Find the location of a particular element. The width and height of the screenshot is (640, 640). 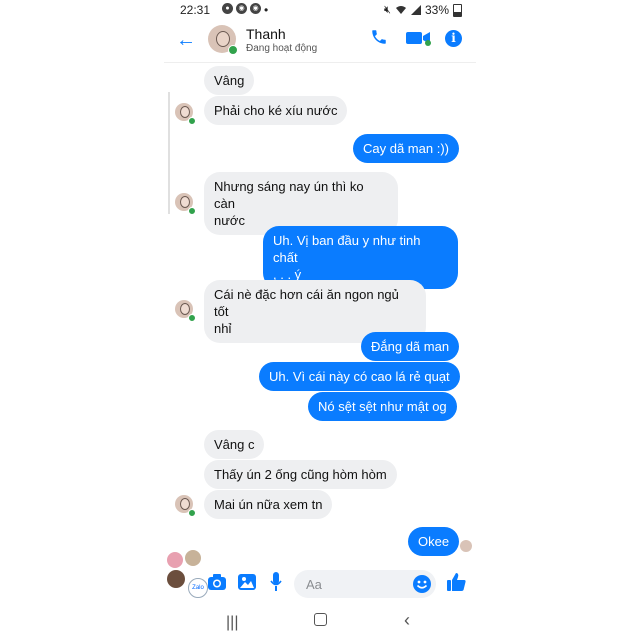

camera-icon is located at coordinates (217, 582).